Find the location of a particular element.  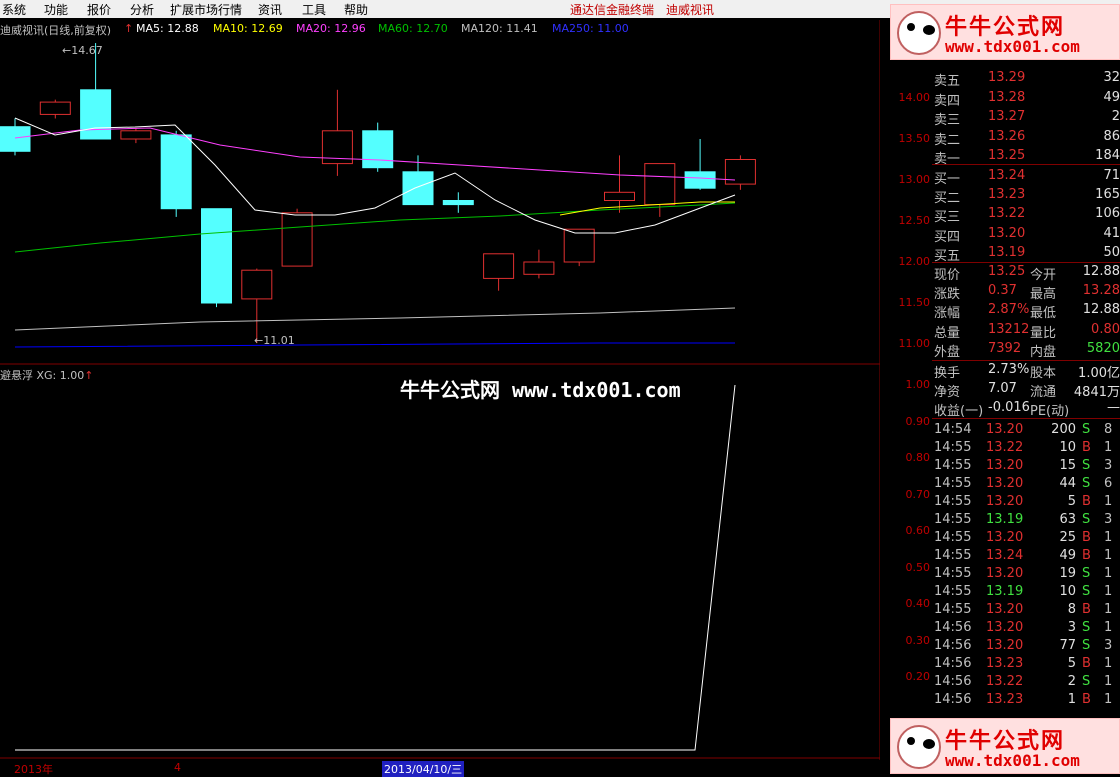

stat-row: 涨幅 2.87% 最低 12.88 is located at coordinates (1026, 311).